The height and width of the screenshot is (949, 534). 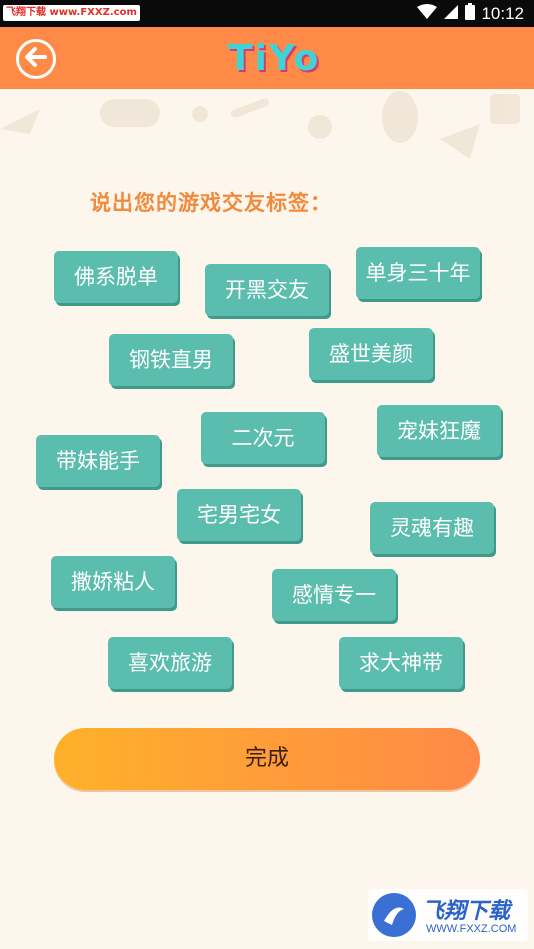 I want to click on tag-button: 盛世美颜, so click(x=371, y=354).